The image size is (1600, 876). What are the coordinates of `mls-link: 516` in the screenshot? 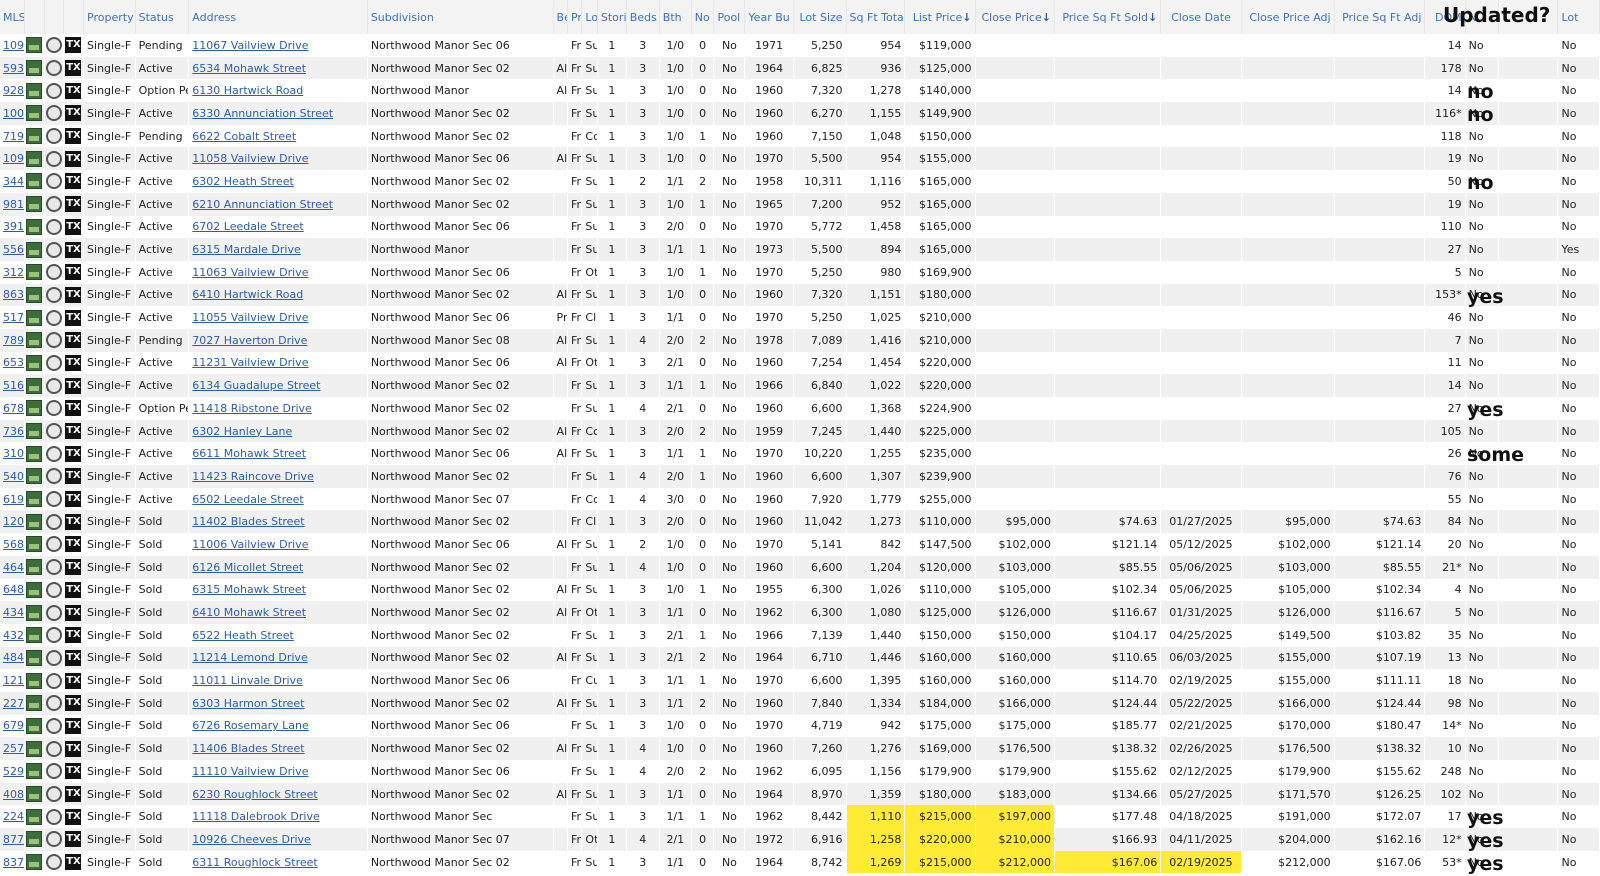 It's located at (13, 385).